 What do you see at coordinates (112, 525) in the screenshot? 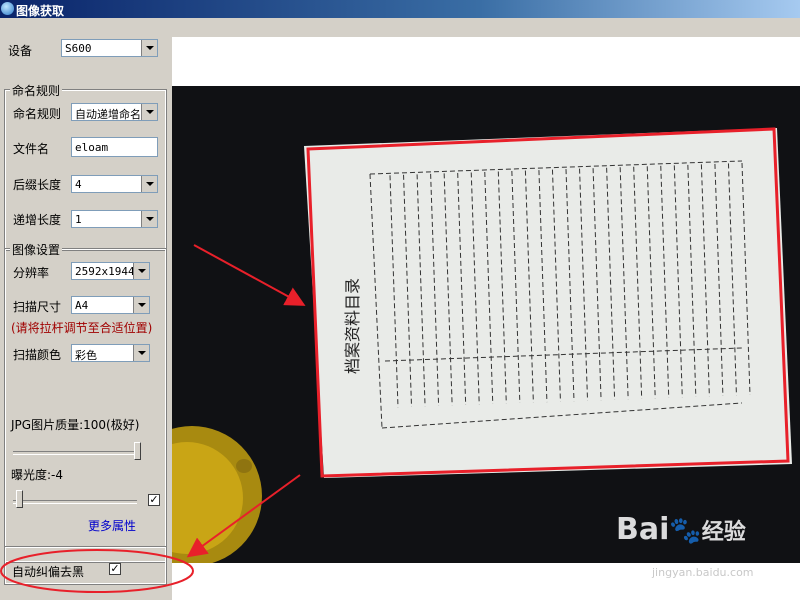
I see `more-properties-link: 更多属性` at bounding box center [112, 525].